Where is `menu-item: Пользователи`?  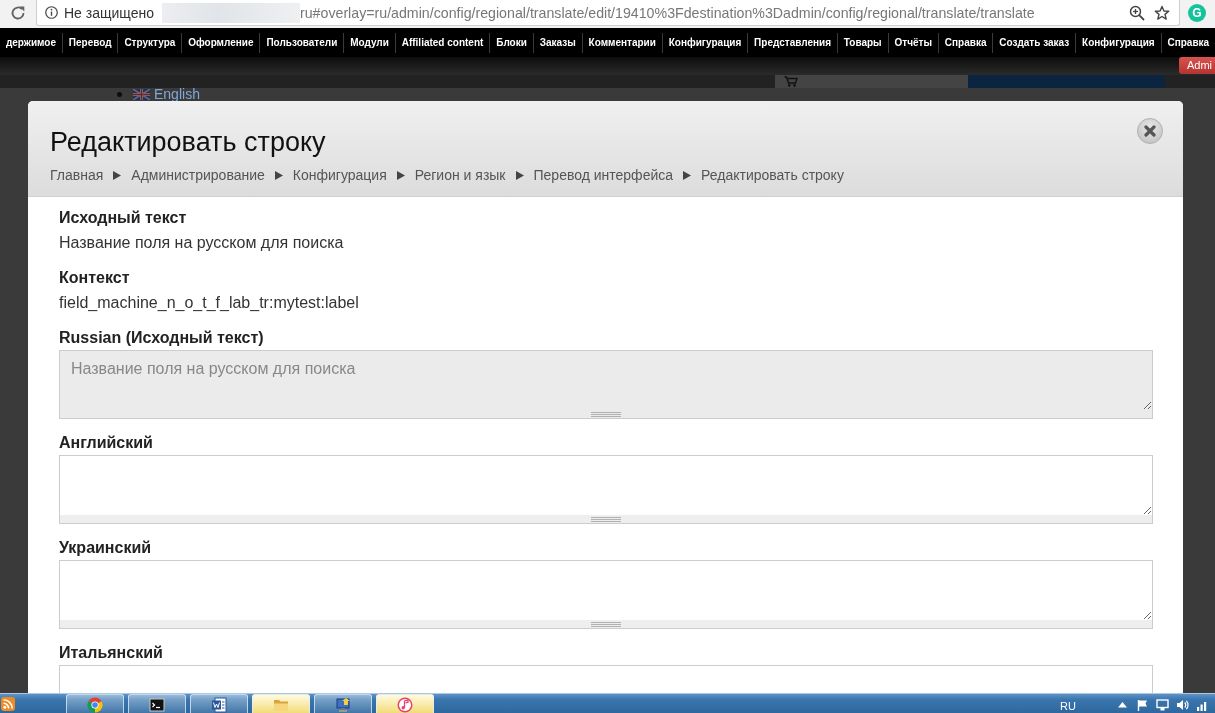
menu-item: Пользователи is located at coordinates (302, 42).